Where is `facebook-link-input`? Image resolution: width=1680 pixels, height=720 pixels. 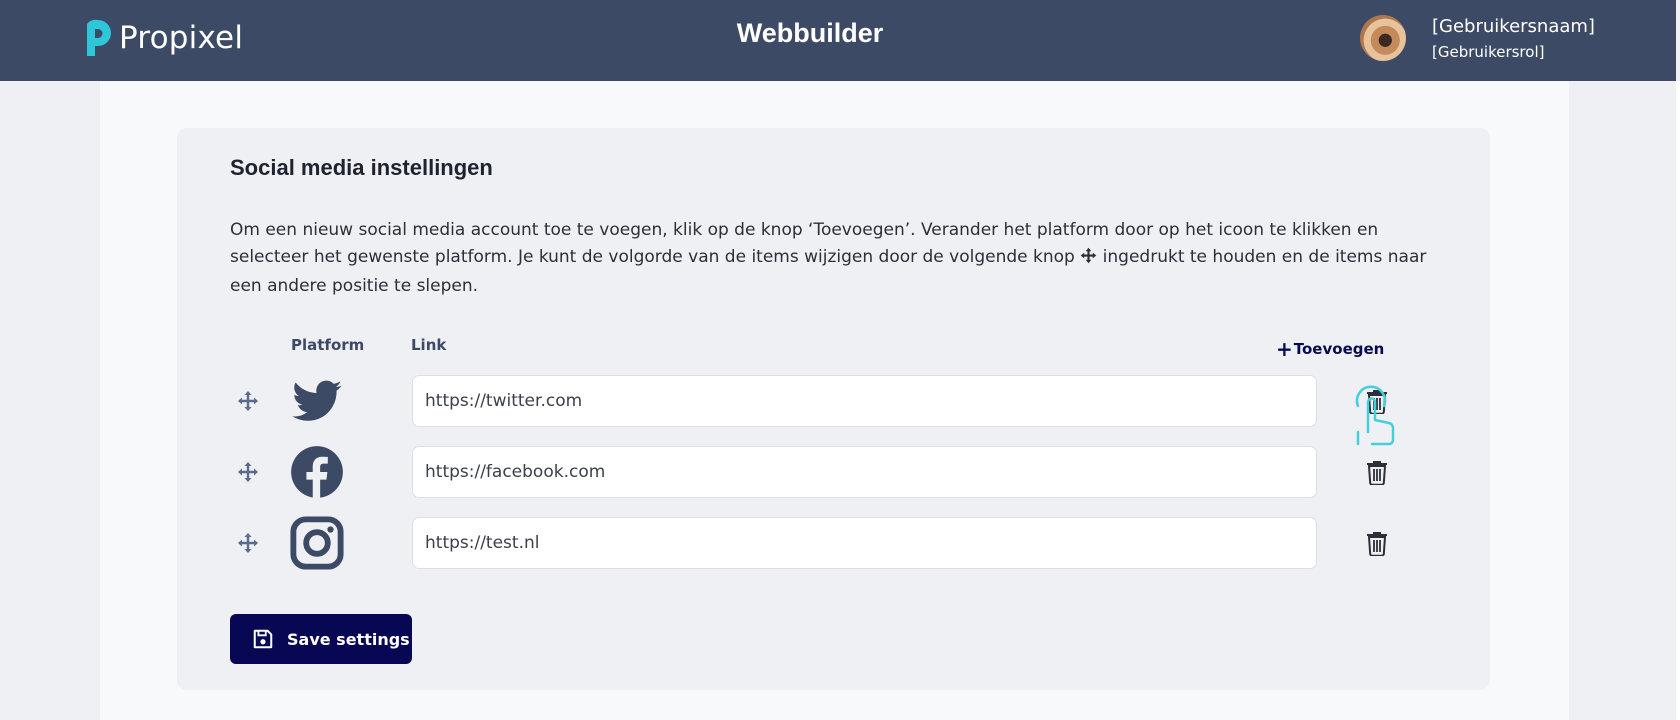 facebook-link-input is located at coordinates (864, 472).